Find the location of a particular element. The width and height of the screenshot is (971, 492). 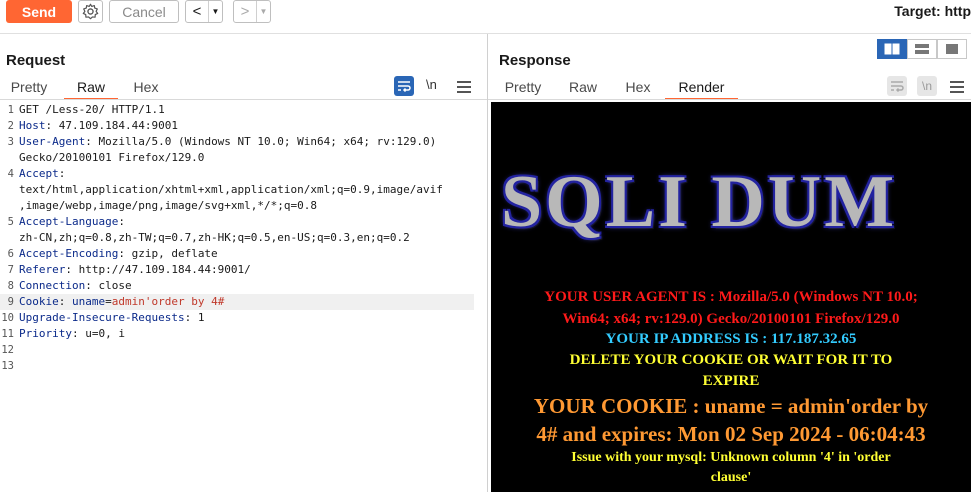

line-number: 12 is located at coordinates (7, 350).